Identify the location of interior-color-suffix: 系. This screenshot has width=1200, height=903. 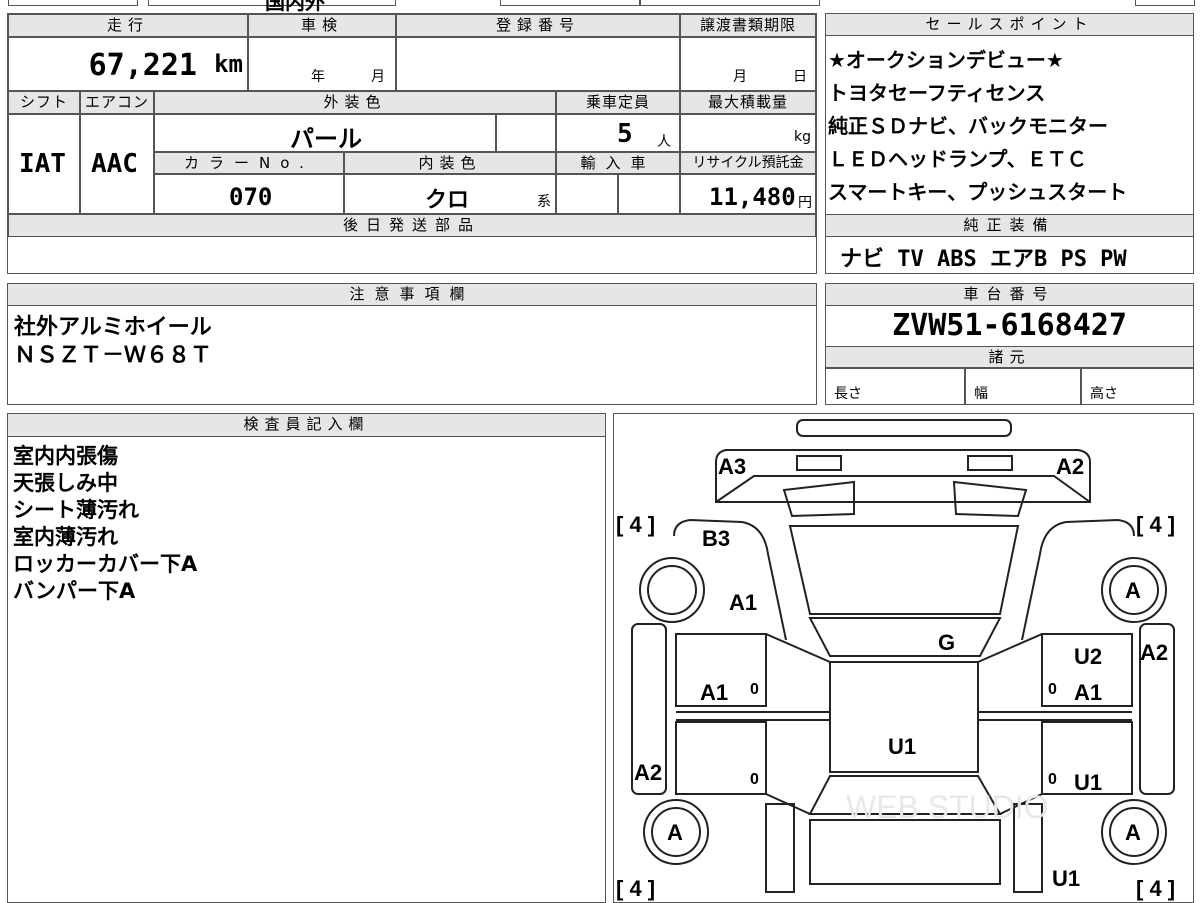
(544, 202).